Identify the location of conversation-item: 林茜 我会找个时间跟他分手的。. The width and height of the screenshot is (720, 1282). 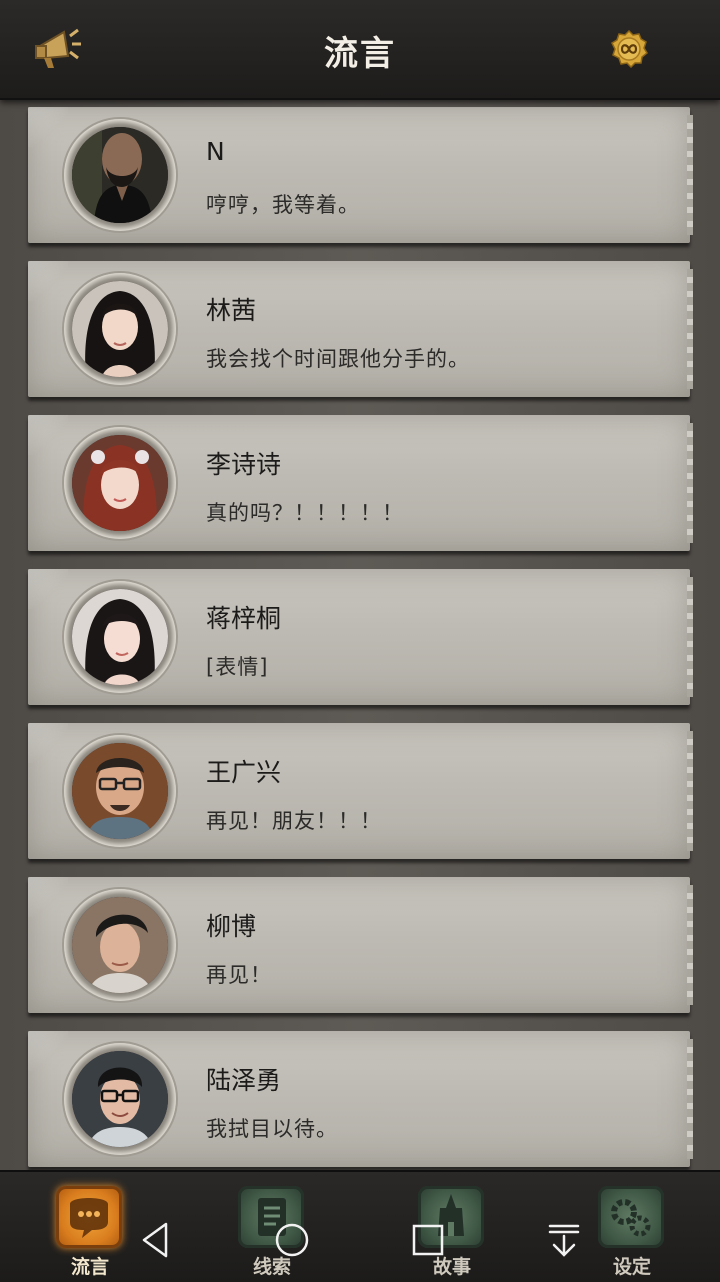
(360, 329).